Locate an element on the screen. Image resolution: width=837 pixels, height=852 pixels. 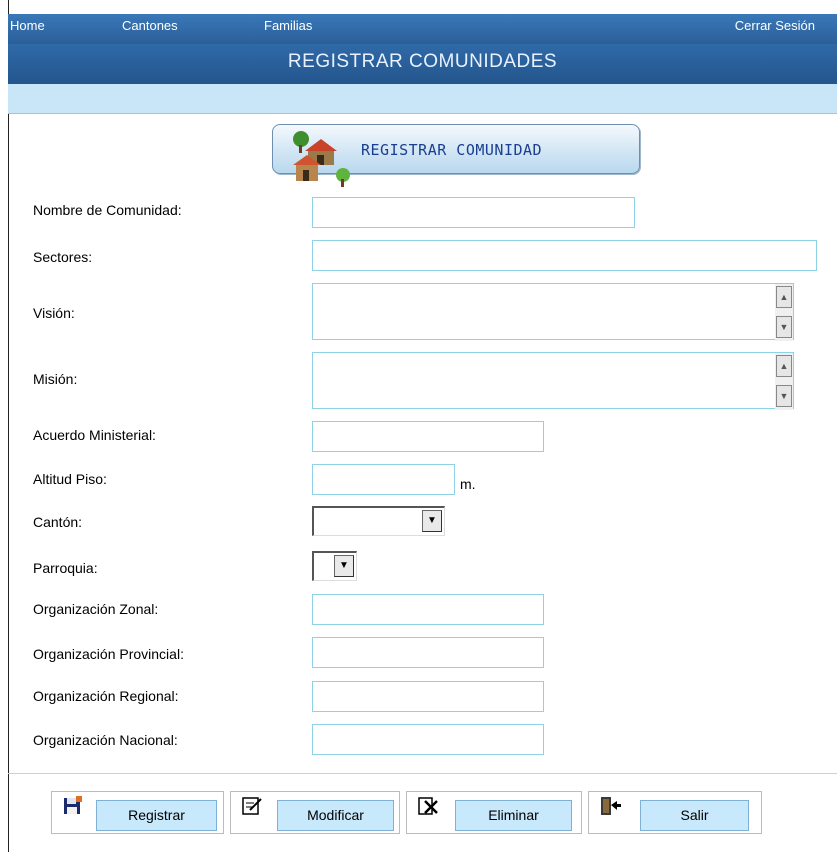
parroquia-label: Parroquia: is located at coordinates (65, 568).